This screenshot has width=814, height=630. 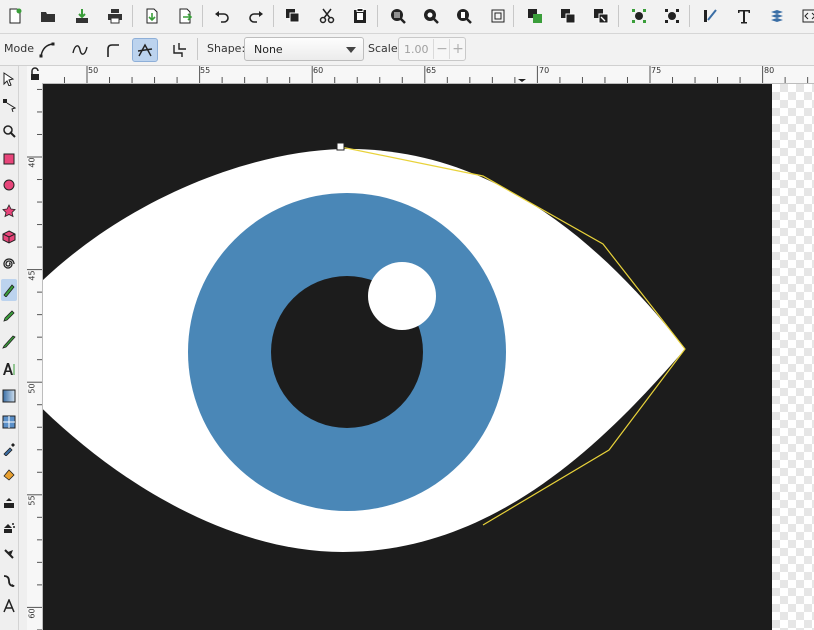 What do you see at coordinates (32, 275) in the screenshot?
I see `ruler-label: 45` at bounding box center [32, 275].